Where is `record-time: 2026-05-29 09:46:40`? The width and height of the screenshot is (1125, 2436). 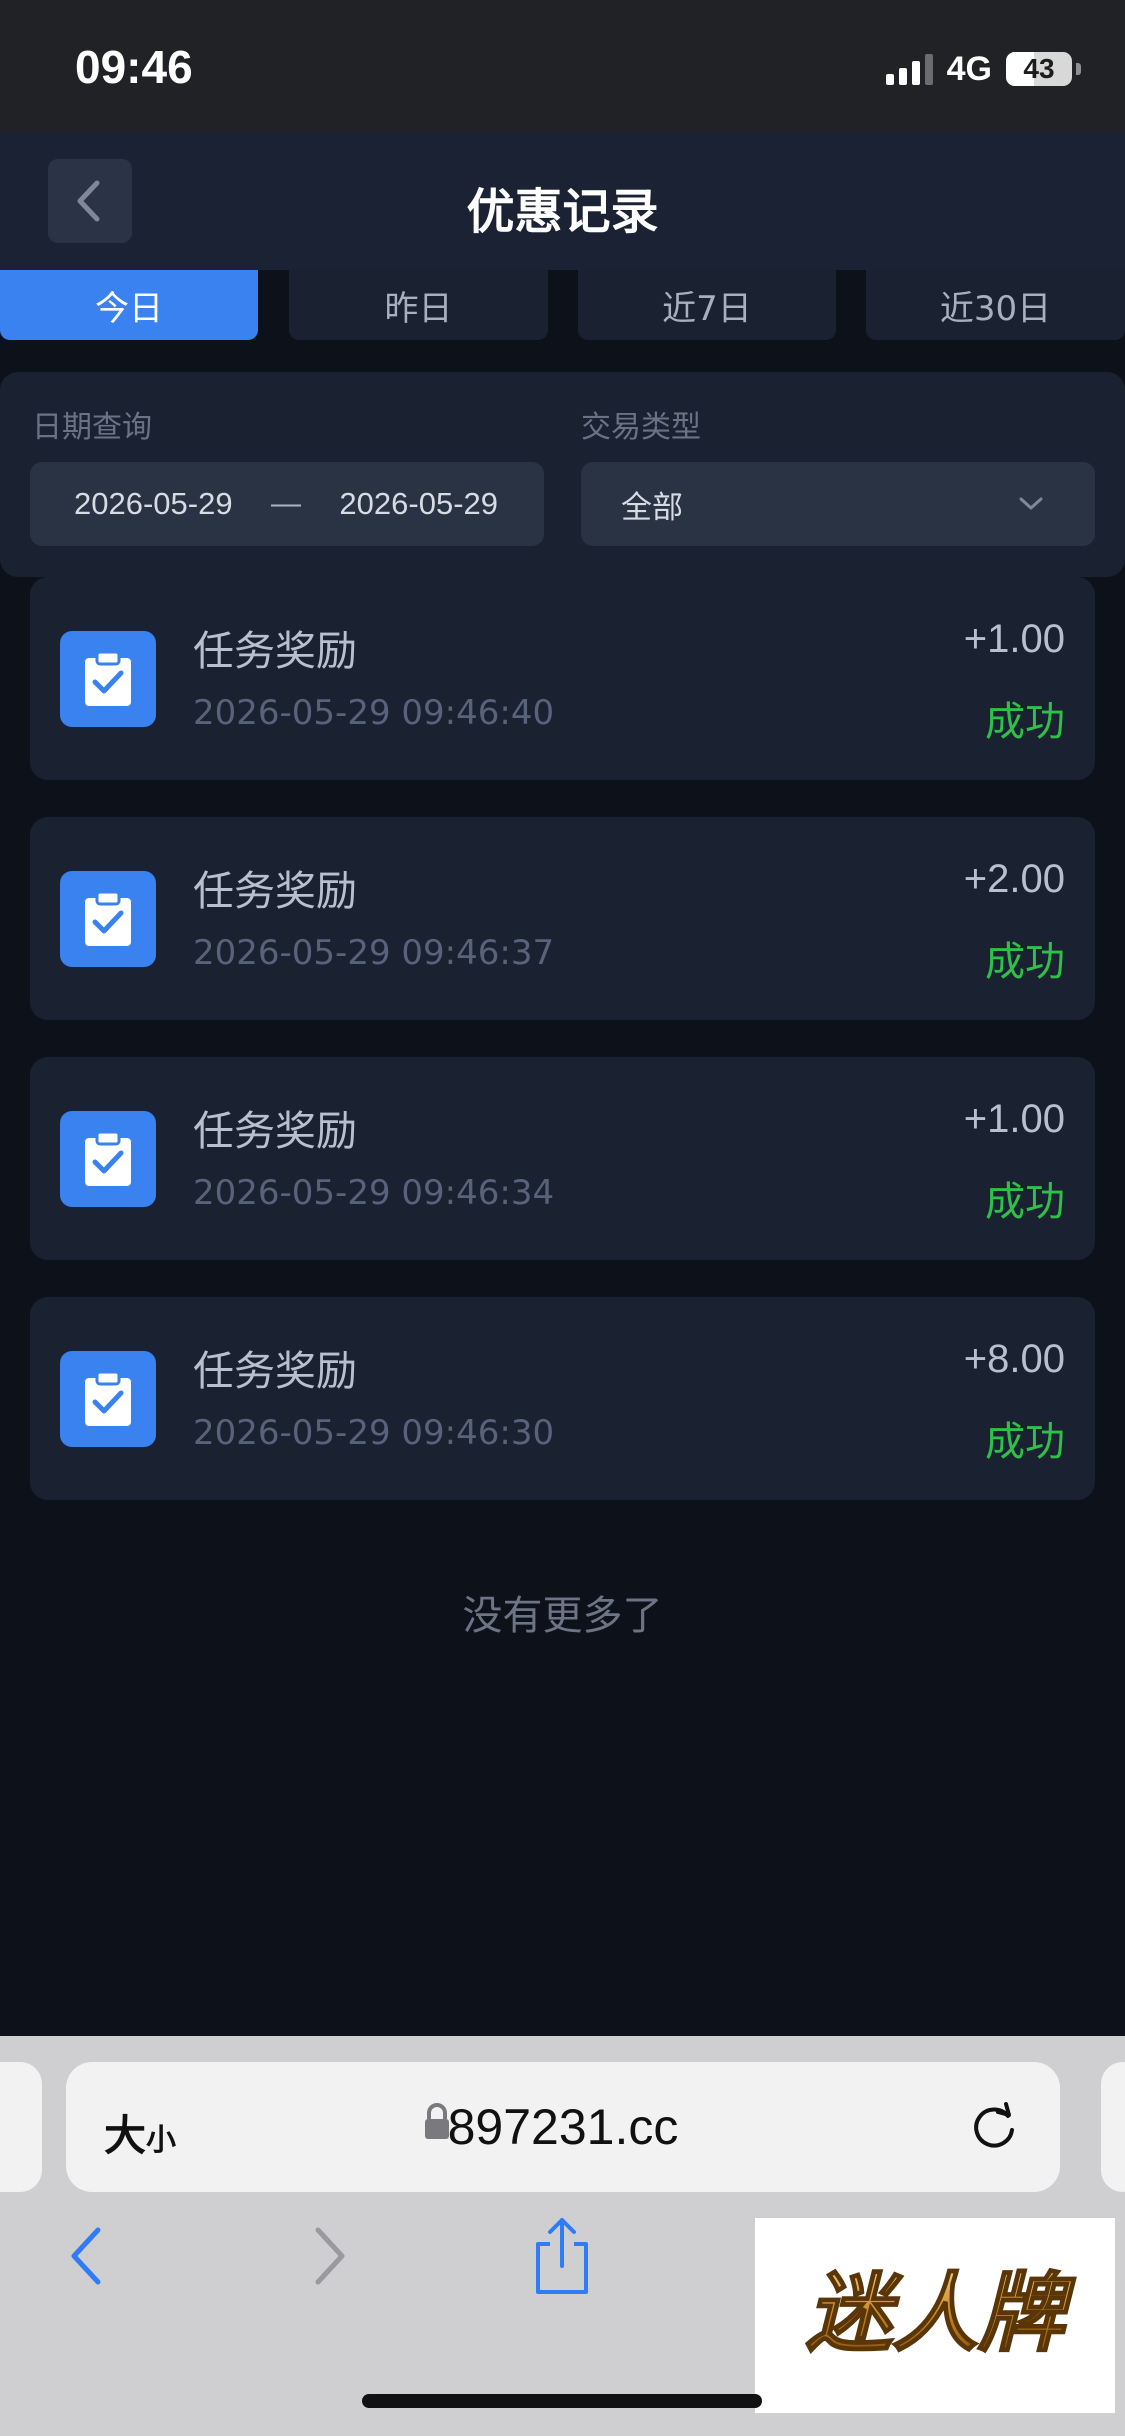
record-time: 2026-05-29 09:46:40 is located at coordinates (374, 713).